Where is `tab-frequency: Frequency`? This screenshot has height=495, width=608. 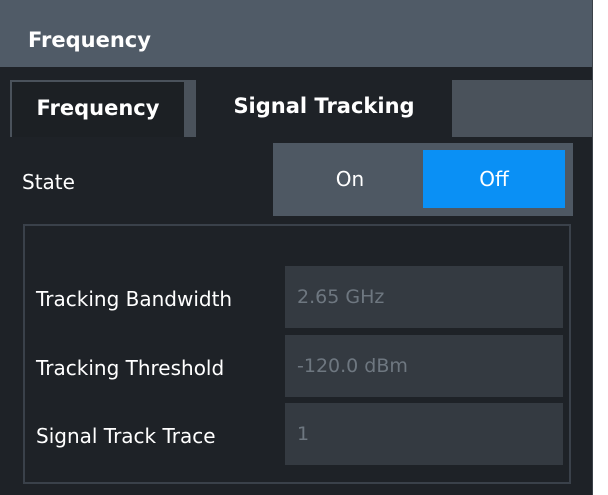 tab-frequency: Frequency is located at coordinates (98, 109).